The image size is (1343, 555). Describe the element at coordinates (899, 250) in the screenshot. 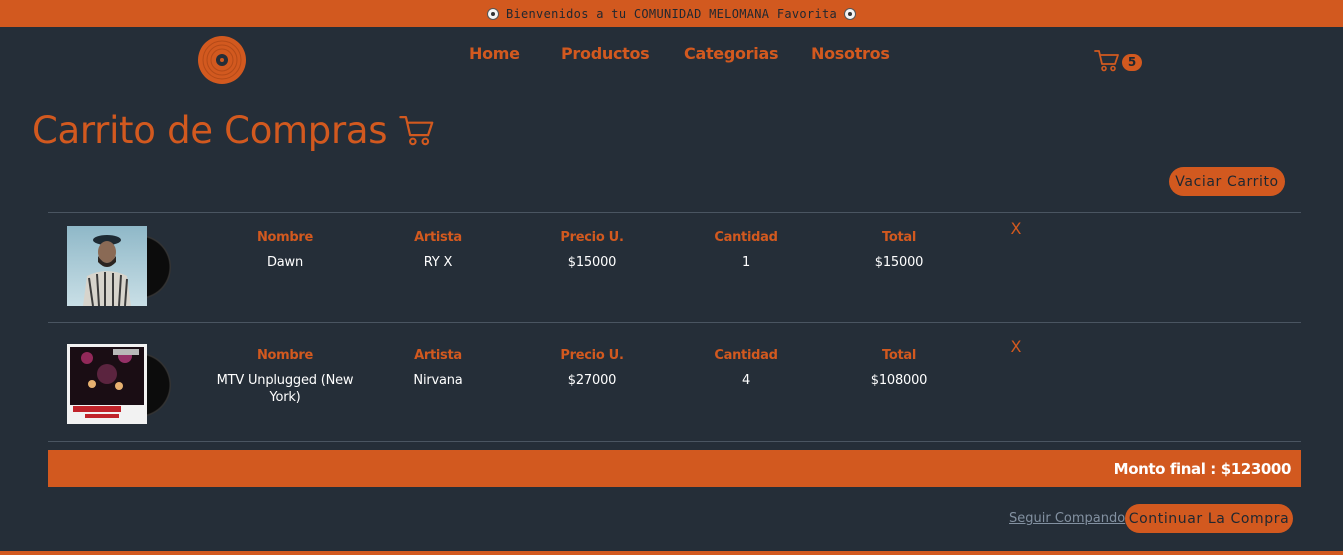

I see `cell-total: Total $15000` at that location.